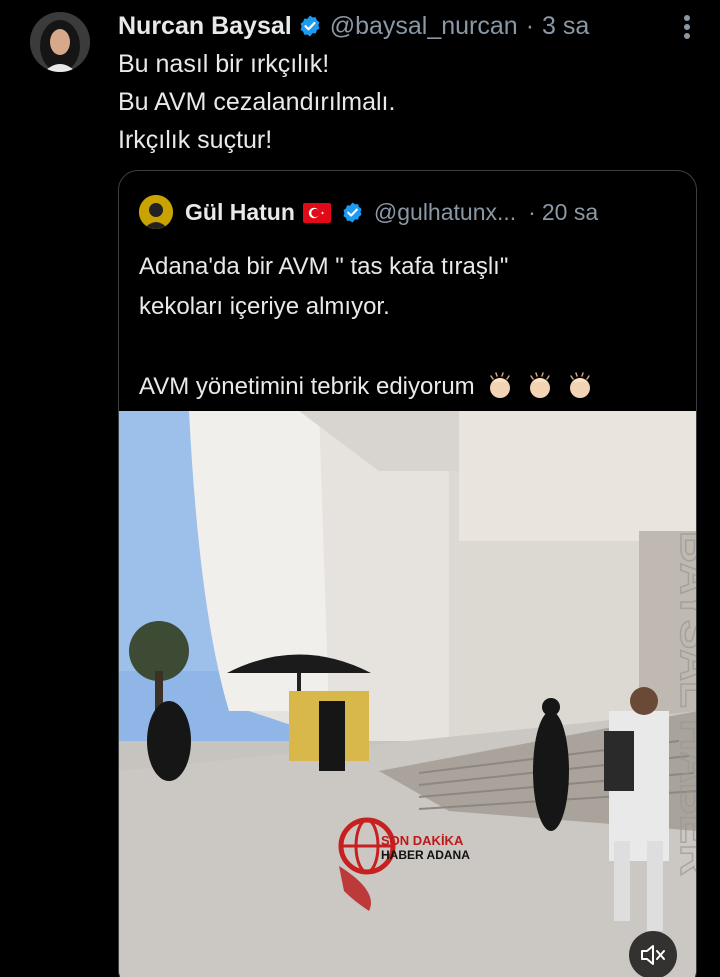 This screenshot has width=720, height=977. I want to click on tweet-header: Nurcan Baysal @baysal_nurcan · 3 sa, so click(353, 26).